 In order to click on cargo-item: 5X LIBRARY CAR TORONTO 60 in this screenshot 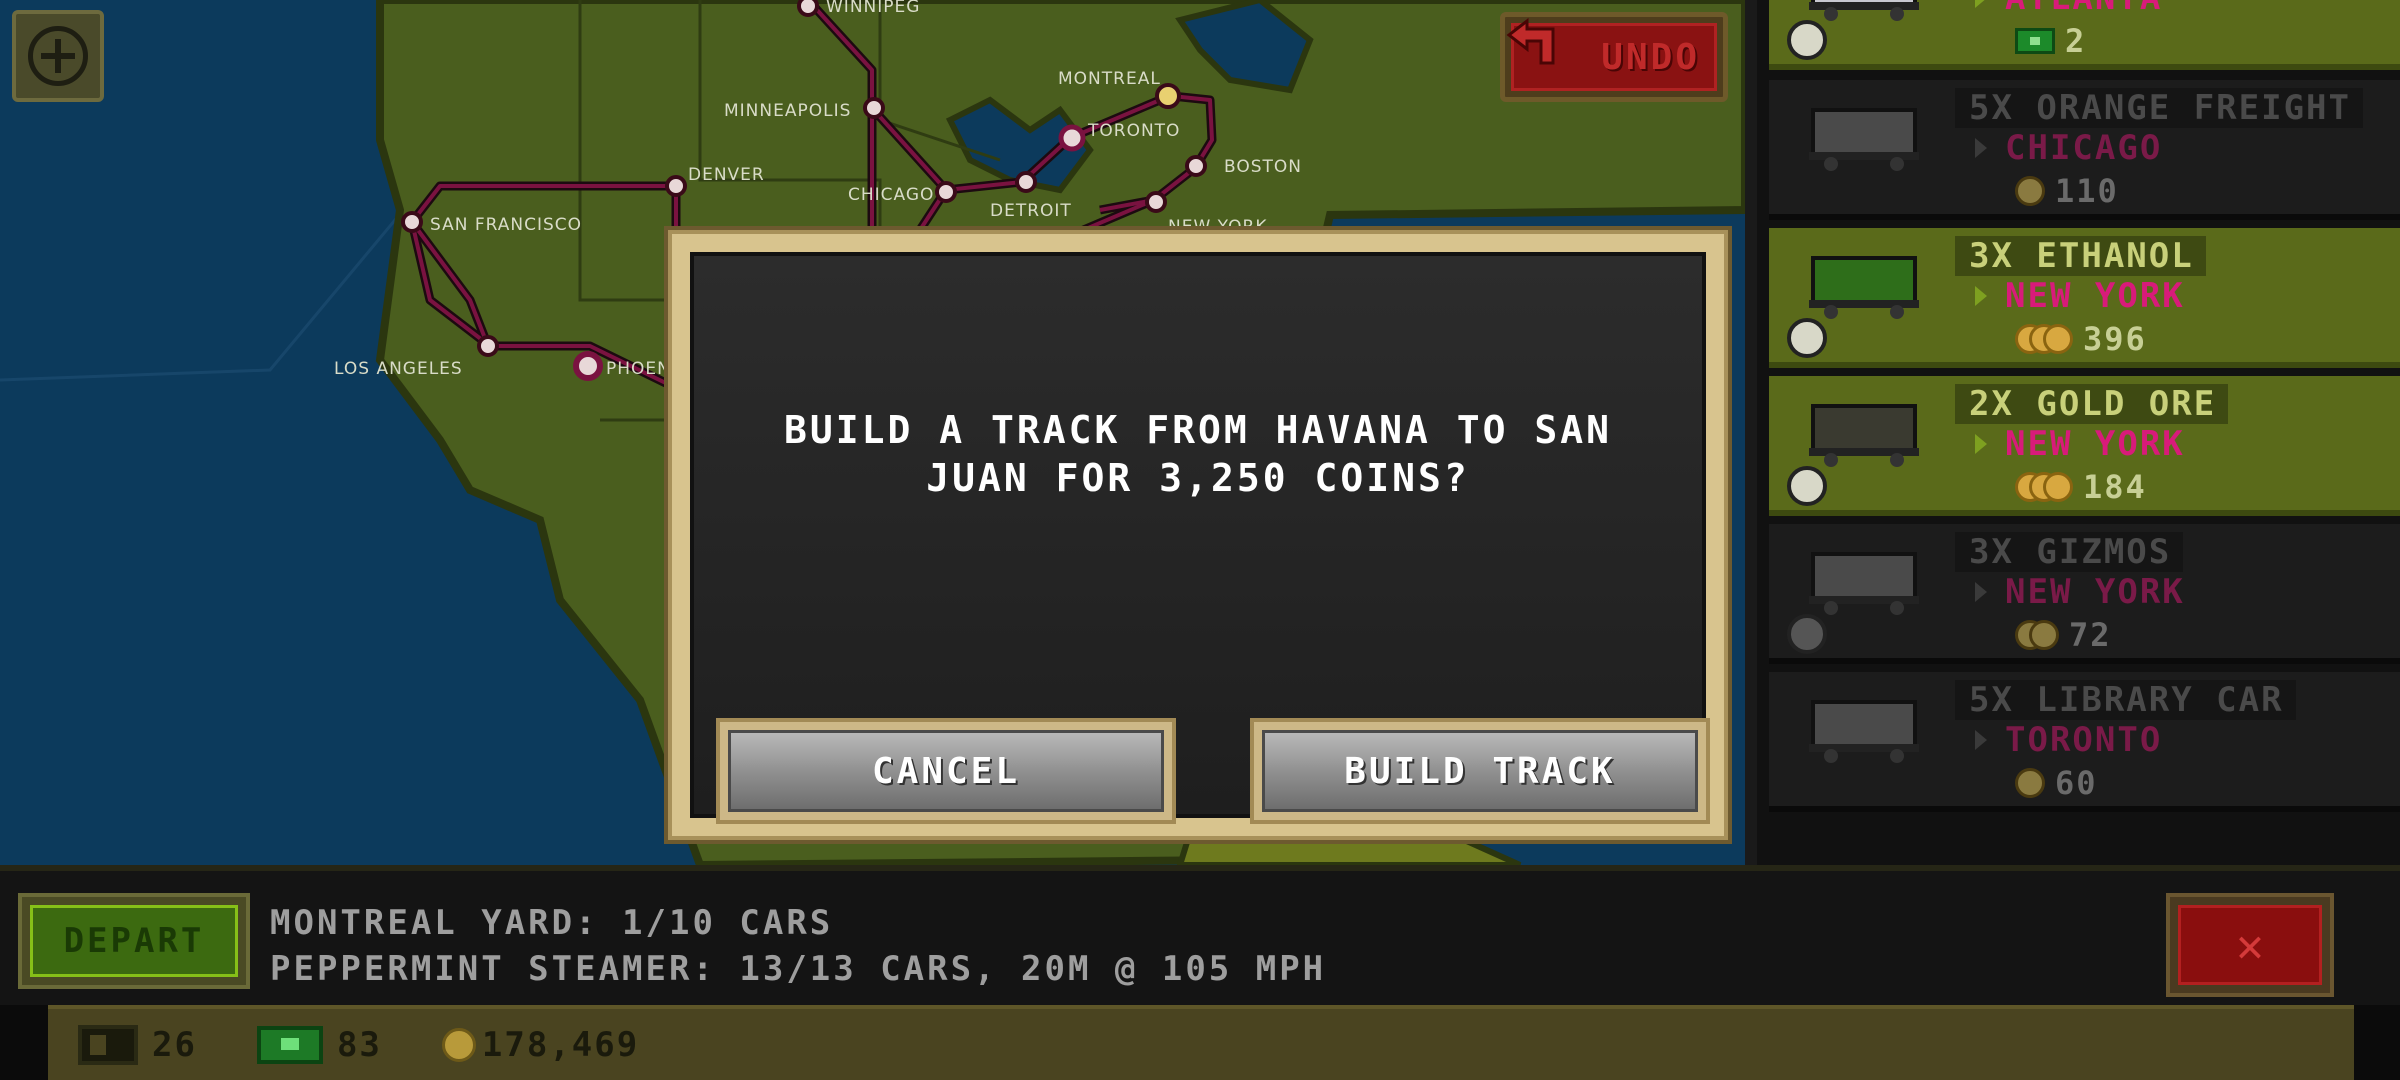, I will do `click(2084, 742)`.